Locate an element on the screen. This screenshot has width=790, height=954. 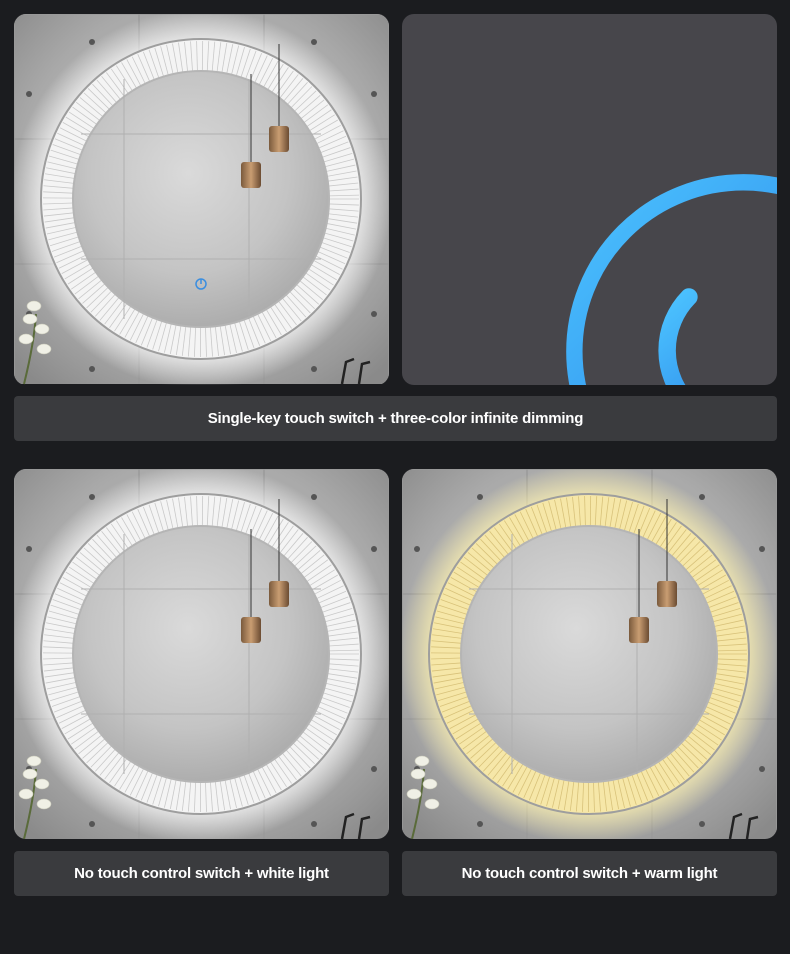
caption-white-light: No touch control switch + white light is located at coordinates (201, 873).